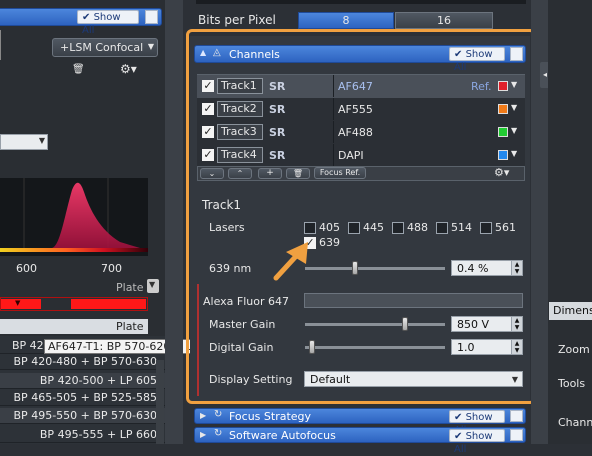 This screenshot has width=592, height=456. I want to click on focus-strategy-header: ▶ ↻ Focus Strategy ✔ Show All, so click(360, 422).